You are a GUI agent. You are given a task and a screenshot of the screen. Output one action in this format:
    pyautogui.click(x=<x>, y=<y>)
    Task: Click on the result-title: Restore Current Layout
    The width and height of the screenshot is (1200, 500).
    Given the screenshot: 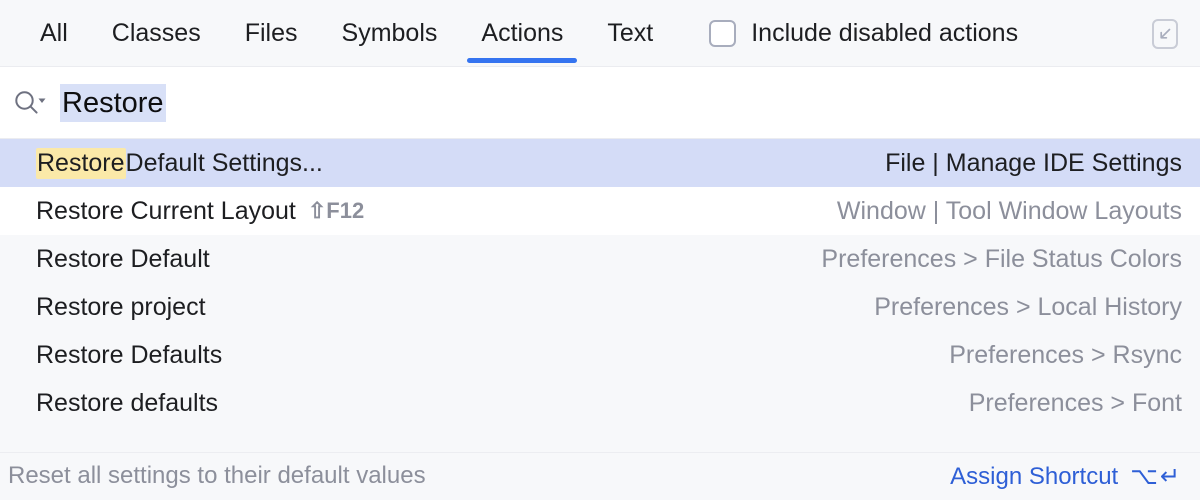 What is the action you would take?
    pyautogui.click(x=166, y=211)
    